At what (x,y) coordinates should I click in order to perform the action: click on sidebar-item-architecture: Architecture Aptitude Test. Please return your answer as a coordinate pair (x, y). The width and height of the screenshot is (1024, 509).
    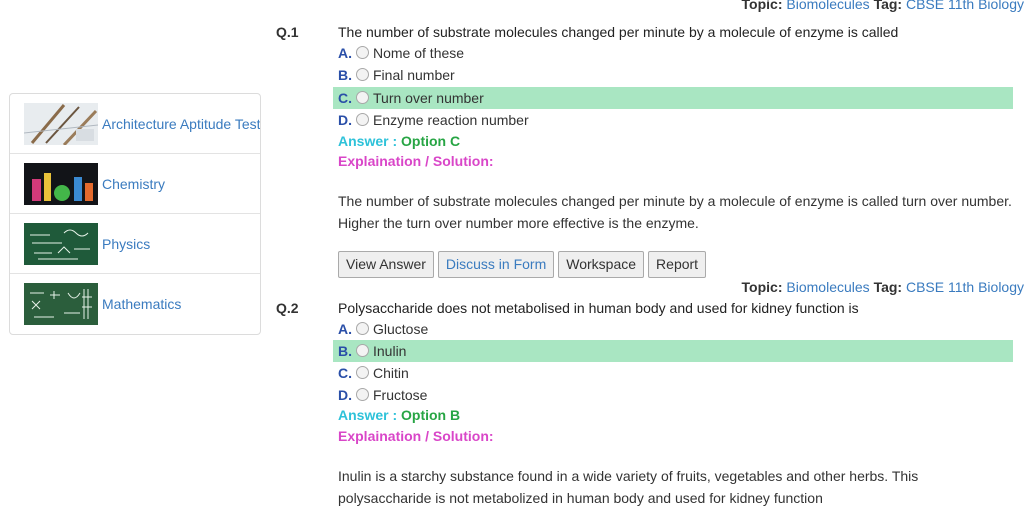
    Looking at the image, I should click on (135, 124).